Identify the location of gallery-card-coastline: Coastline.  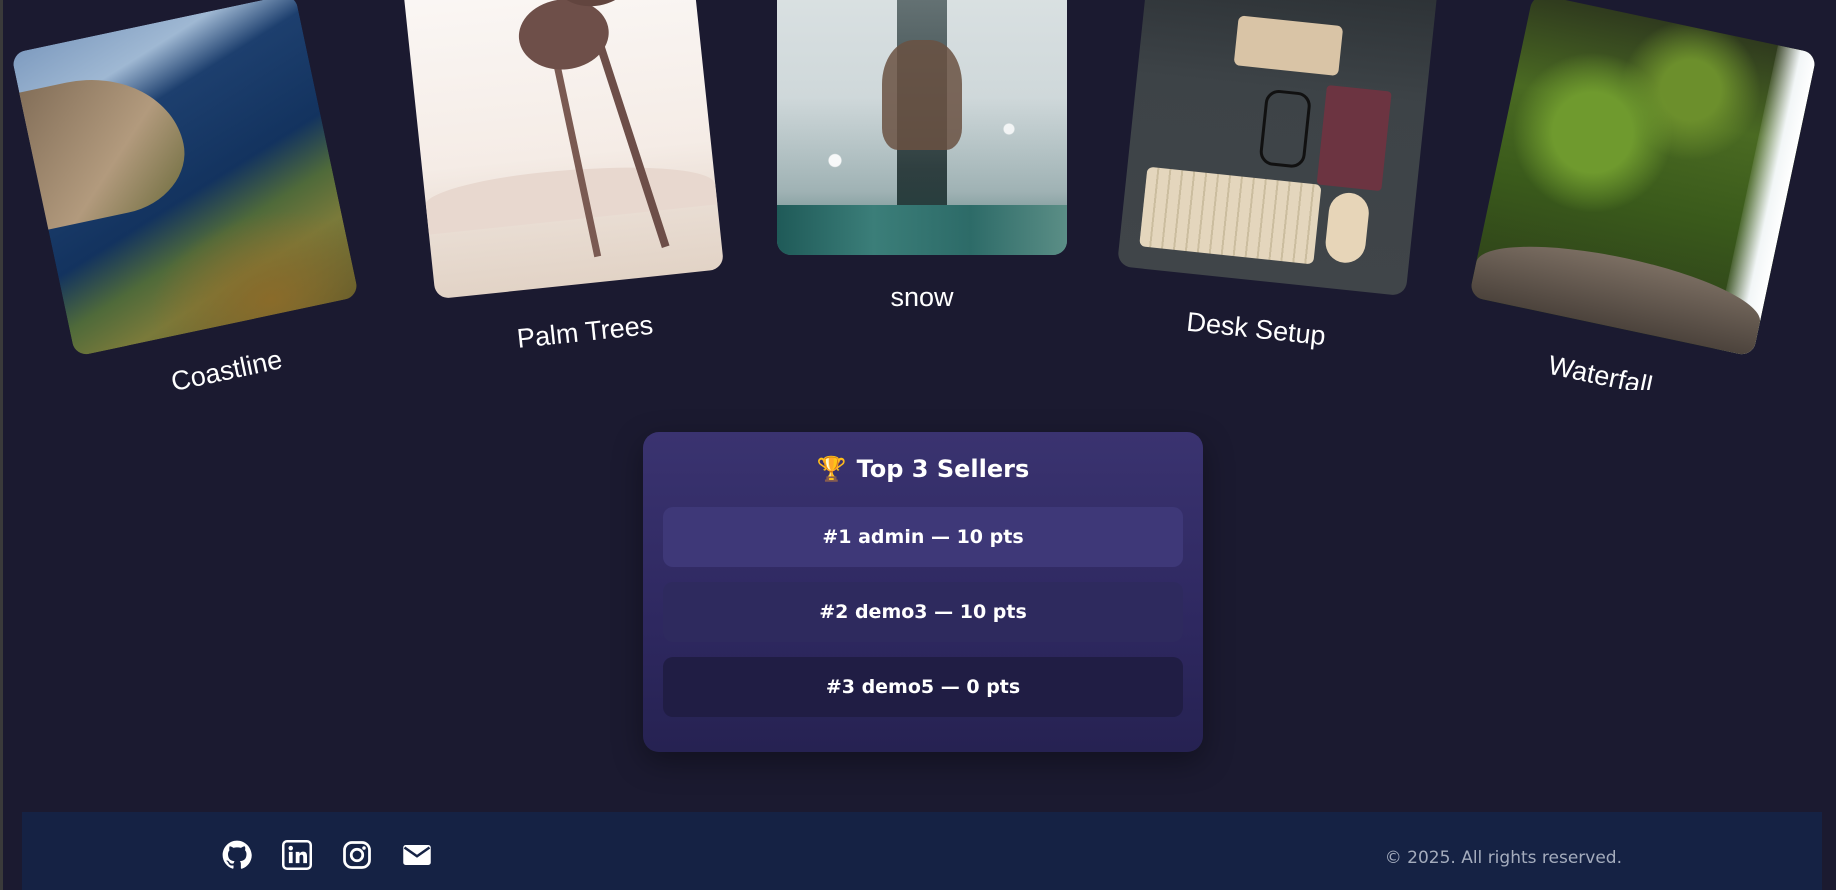
(185, 195).